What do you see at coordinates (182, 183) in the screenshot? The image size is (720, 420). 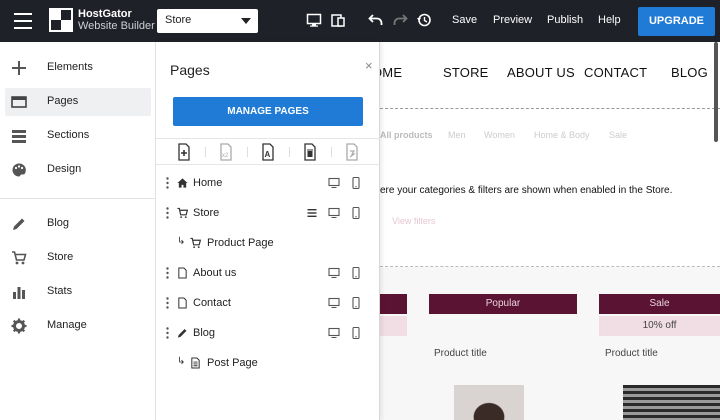 I see `home-icon` at bounding box center [182, 183].